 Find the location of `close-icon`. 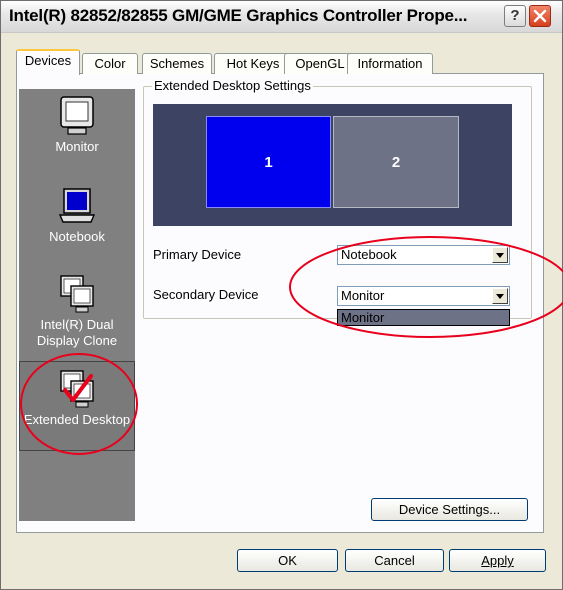

close-icon is located at coordinates (540, 16).